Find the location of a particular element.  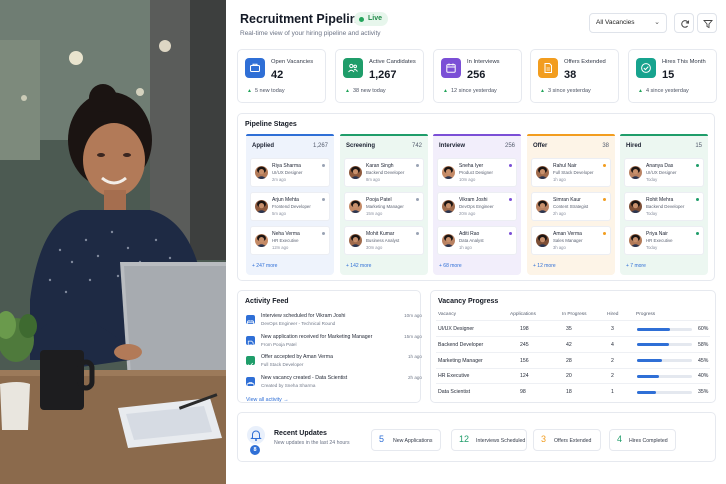

candidate-name: Simran Kaur is located at coordinates (567, 200).